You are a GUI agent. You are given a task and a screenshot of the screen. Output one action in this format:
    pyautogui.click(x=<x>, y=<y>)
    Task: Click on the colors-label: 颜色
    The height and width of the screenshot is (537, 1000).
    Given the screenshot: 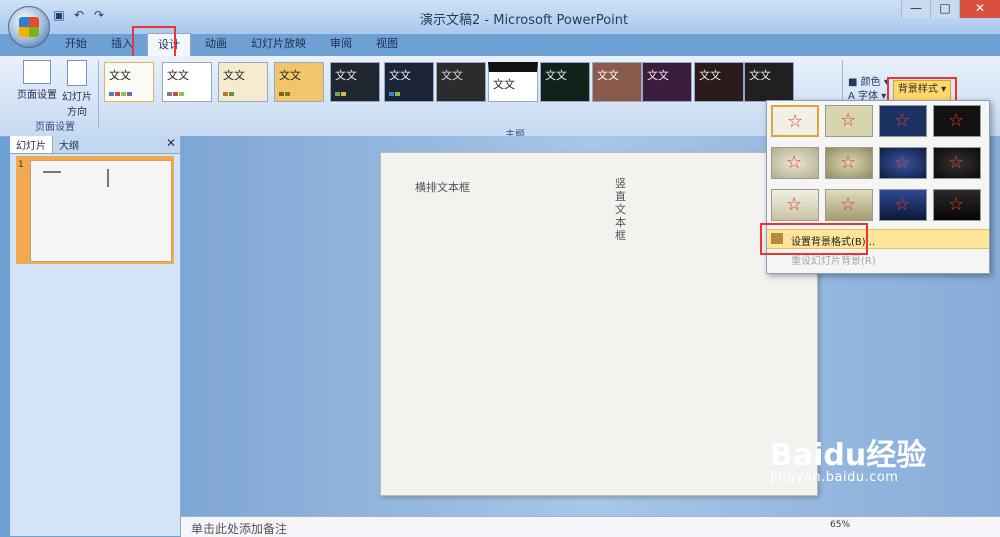 What is the action you would take?
    pyautogui.click(x=870, y=82)
    